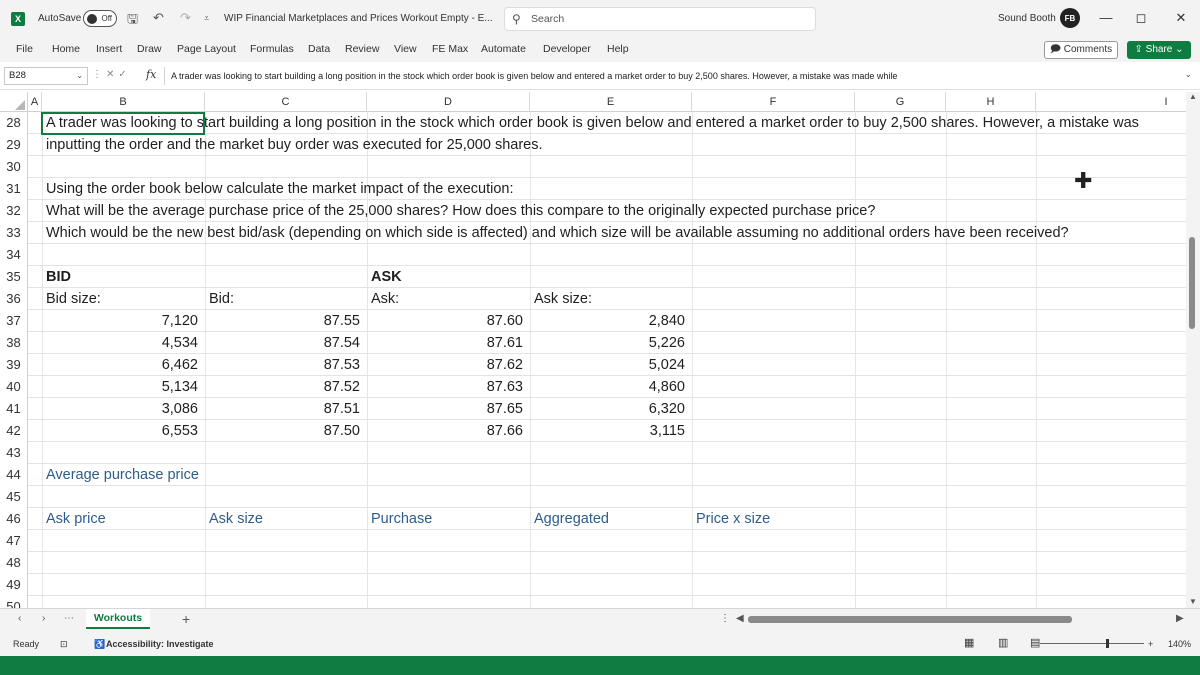  What do you see at coordinates (969, 642) in the screenshot?
I see `normal-view-icon: ▦` at bounding box center [969, 642].